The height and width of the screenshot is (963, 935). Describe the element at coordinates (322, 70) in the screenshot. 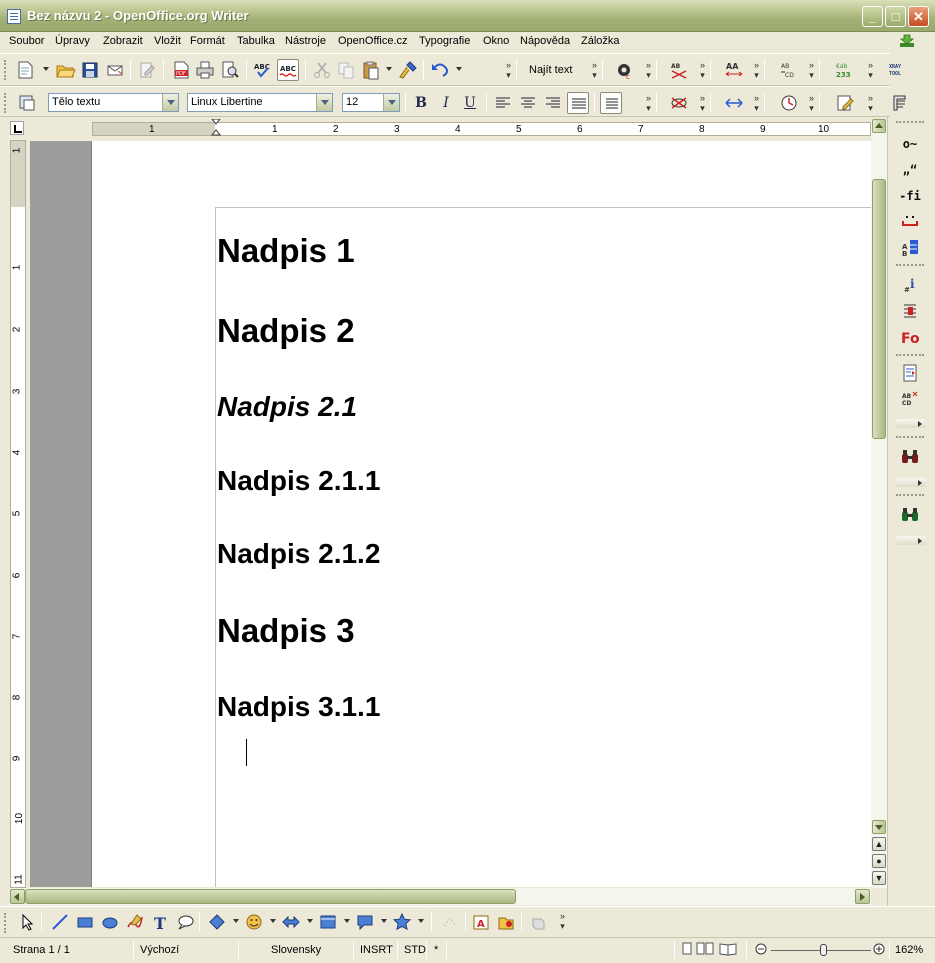

I see `cut-icon` at that location.